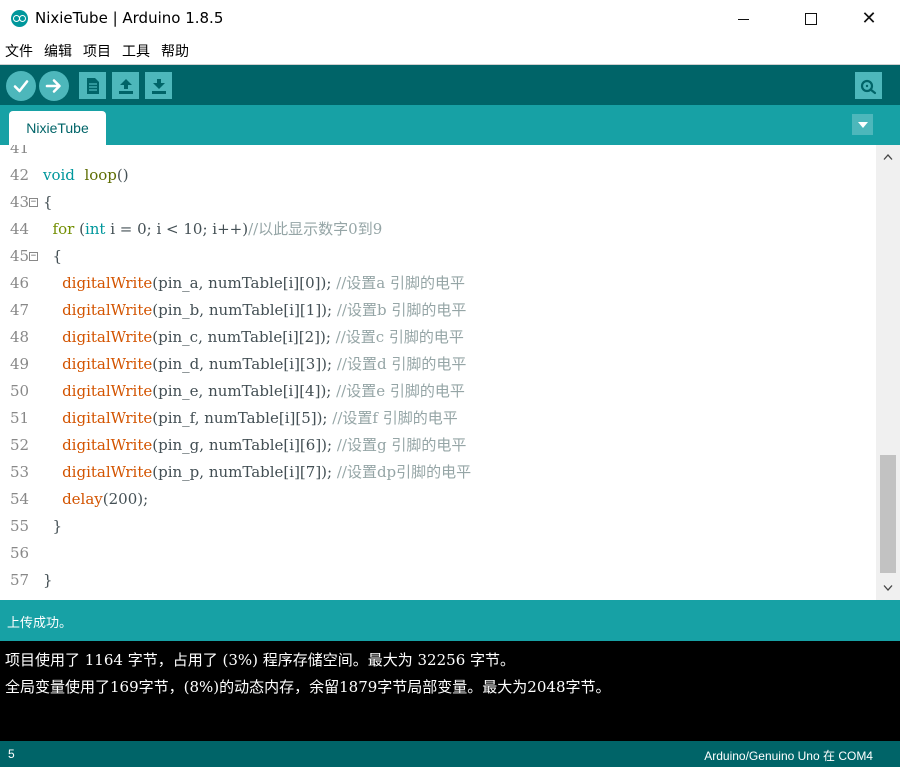  What do you see at coordinates (217, 229) in the screenshot?
I see `code-text: for (int i = 0; i < 10; i++)//以此显示数字0到9` at bounding box center [217, 229].